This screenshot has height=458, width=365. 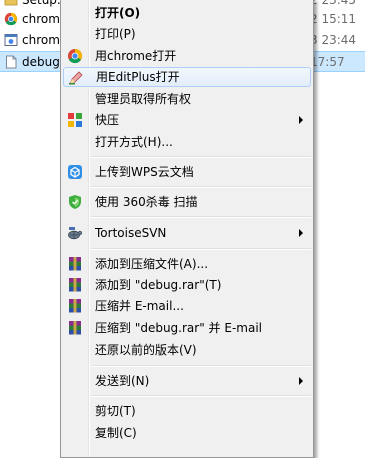 I want to click on menu-item-label: 管理员取得所有权, so click(x=143, y=99).